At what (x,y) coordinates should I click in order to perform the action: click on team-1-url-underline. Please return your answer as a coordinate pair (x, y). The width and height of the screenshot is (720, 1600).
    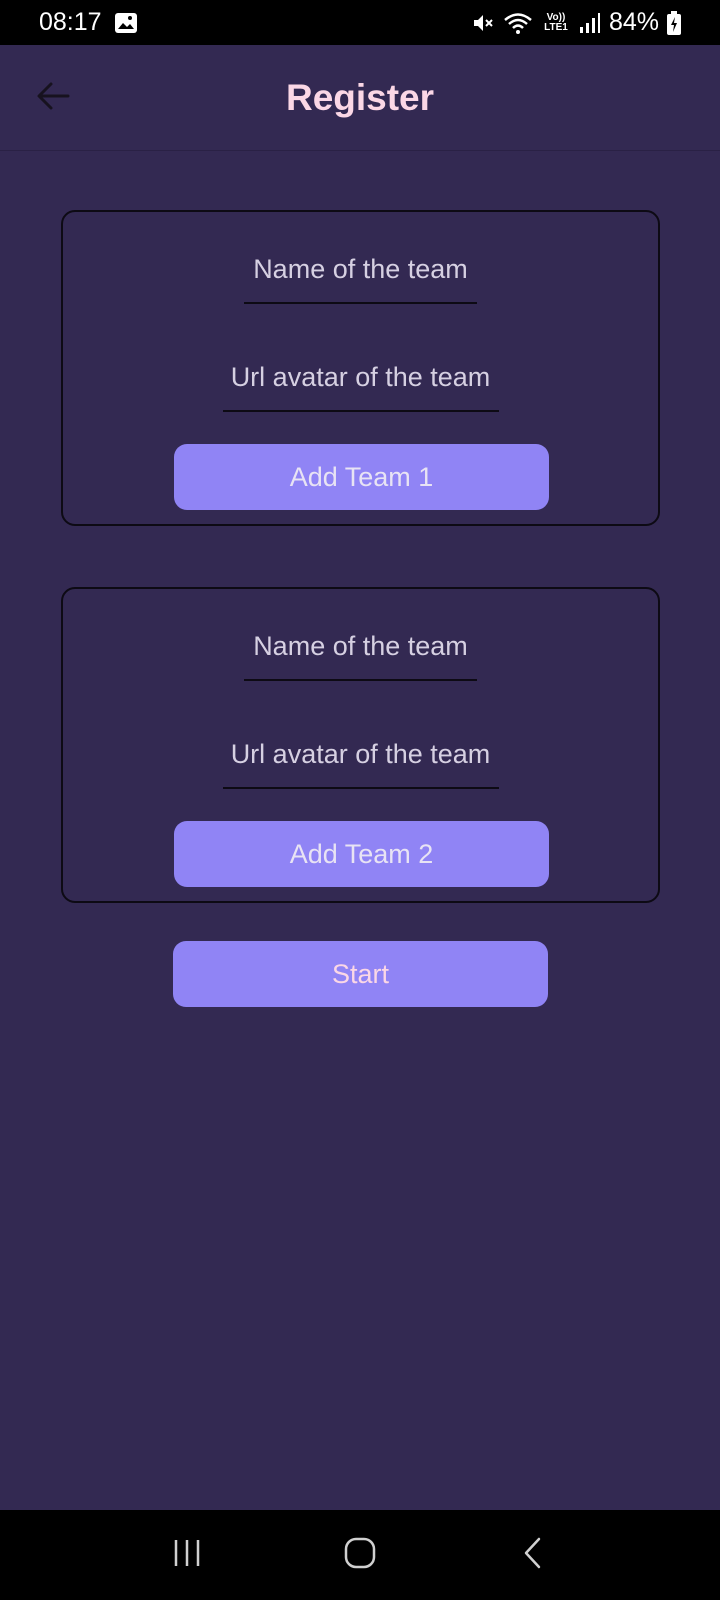
    Looking at the image, I should click on (360, 411).